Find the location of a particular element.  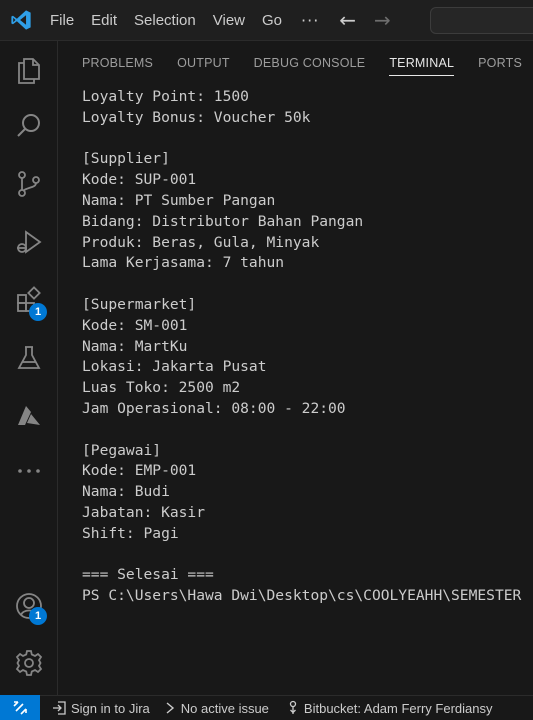

activity-bar: 1 1 is located at coordinates (29, 368).